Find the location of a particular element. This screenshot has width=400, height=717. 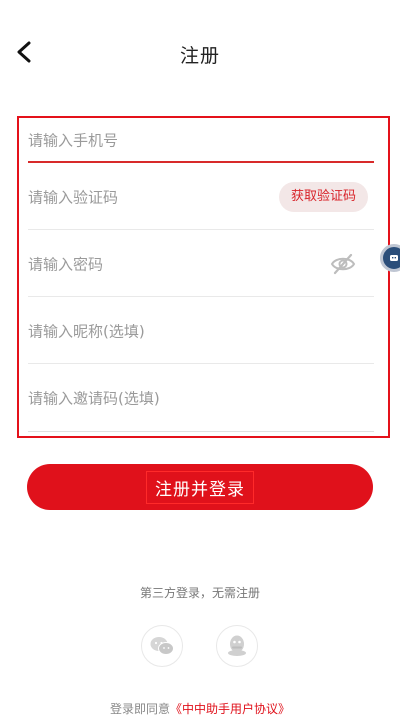

user-agreement: 登录即同意《中中助手用户协议》 is located at coordinates (200, 708).